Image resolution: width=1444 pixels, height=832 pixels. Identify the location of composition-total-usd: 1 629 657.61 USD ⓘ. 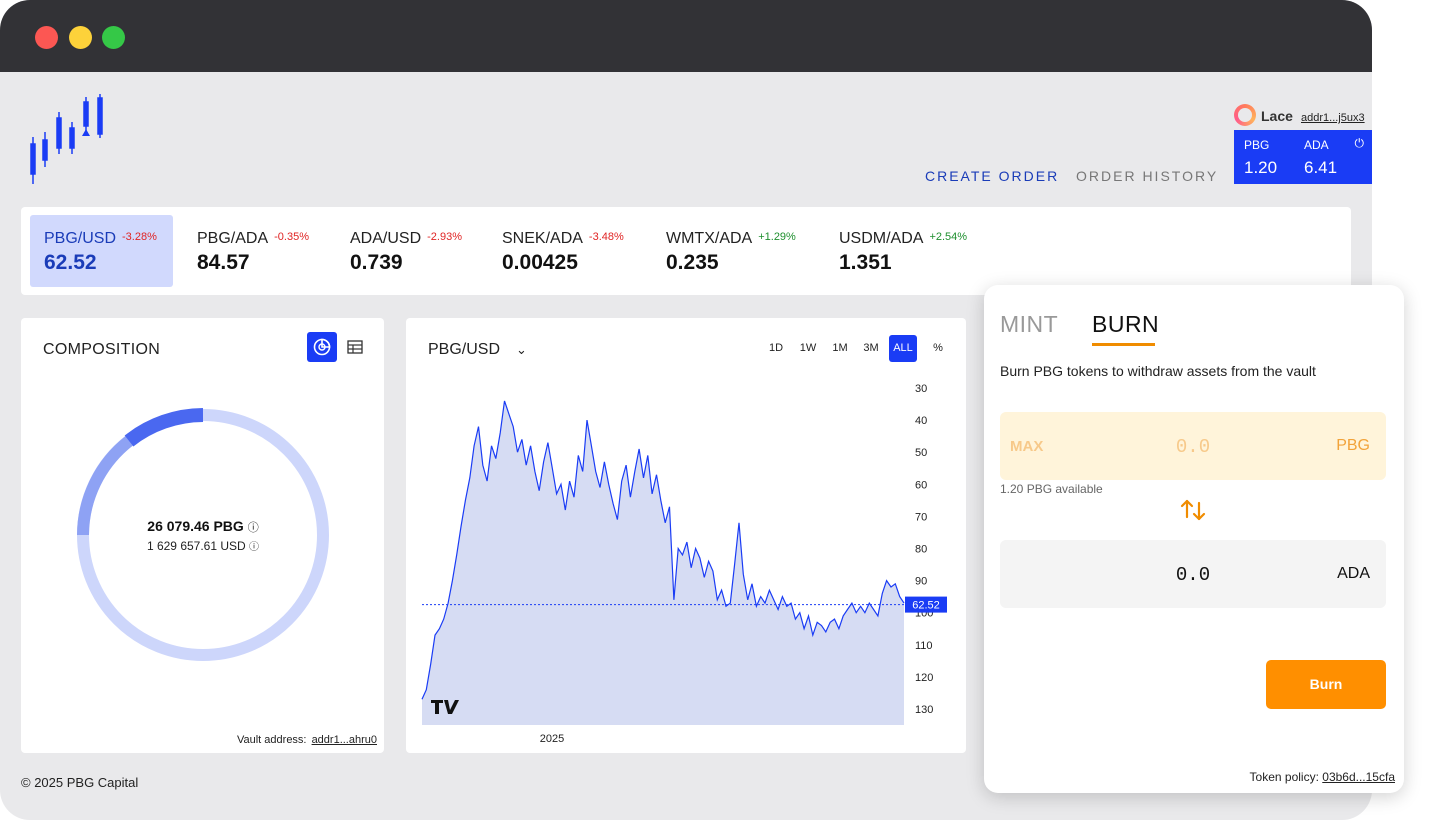
(203, 545).